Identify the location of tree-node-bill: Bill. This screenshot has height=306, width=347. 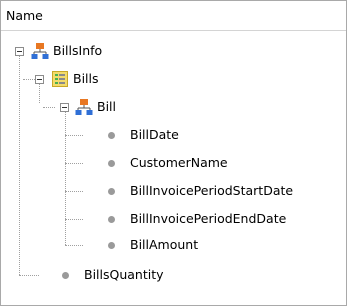
(171, 107).